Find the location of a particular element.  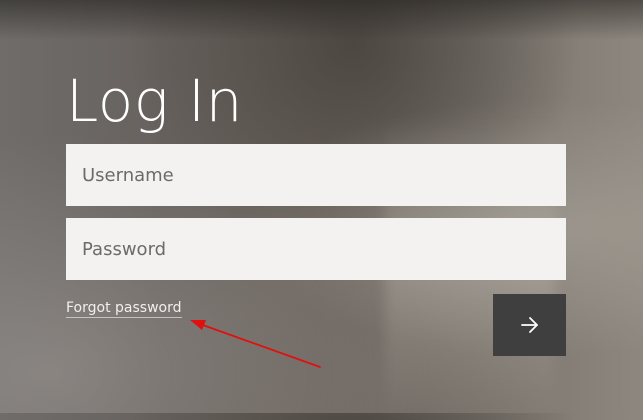

submit-button is located at coordinates (529, 325).